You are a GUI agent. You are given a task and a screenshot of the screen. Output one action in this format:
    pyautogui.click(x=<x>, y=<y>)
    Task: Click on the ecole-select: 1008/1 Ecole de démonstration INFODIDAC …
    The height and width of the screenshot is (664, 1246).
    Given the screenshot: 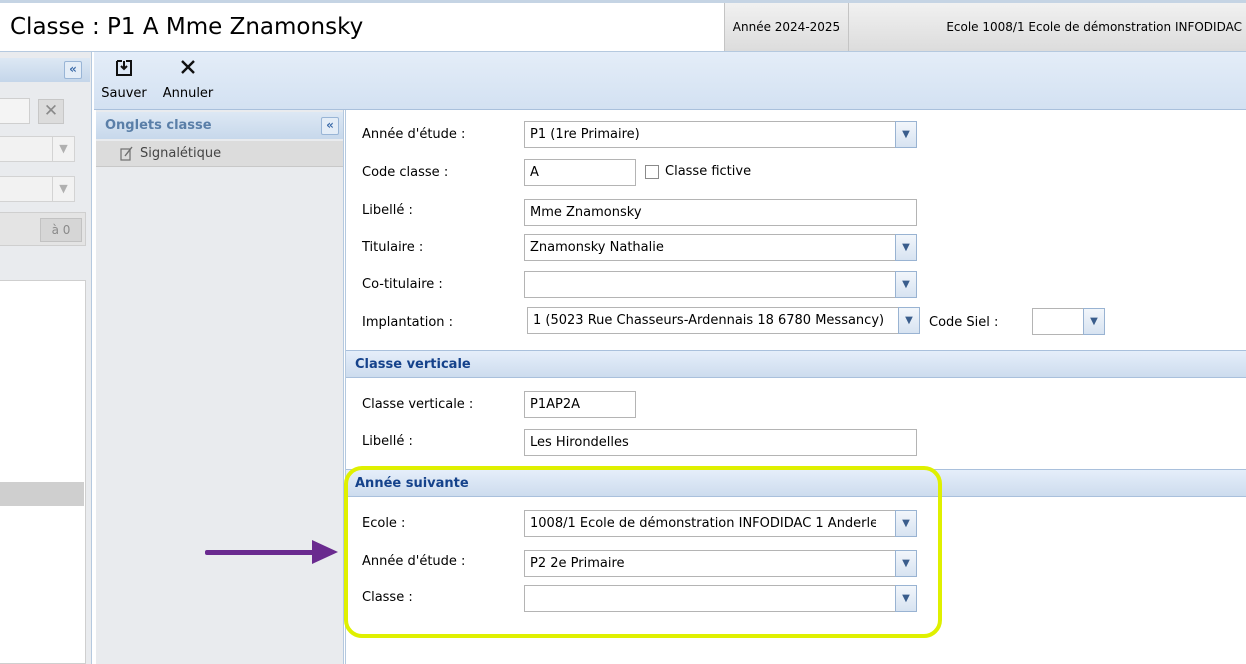 What is the action you would take?
    pyautogui.click(x=720, y=523)
    